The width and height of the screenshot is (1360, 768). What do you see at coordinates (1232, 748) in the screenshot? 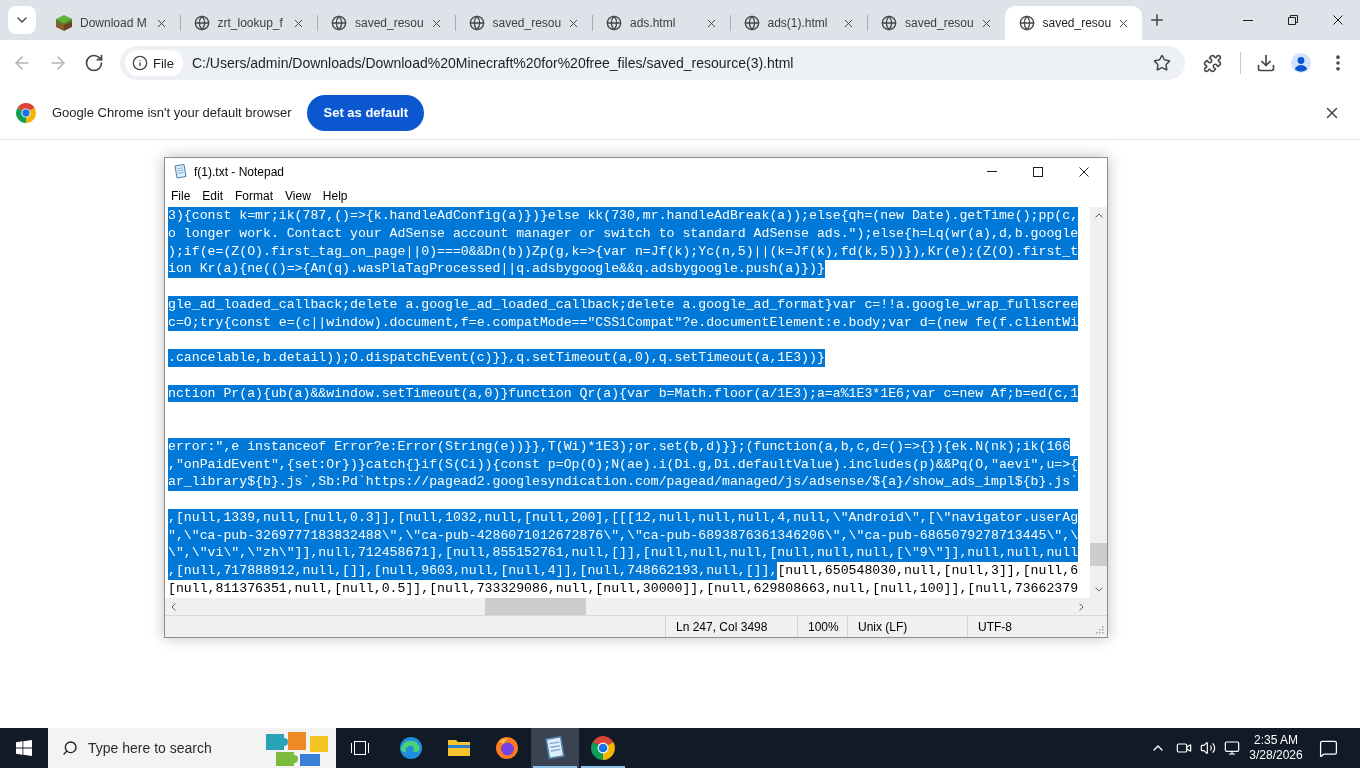
I see `monitor-icon` at bounding box center [1232, 748].